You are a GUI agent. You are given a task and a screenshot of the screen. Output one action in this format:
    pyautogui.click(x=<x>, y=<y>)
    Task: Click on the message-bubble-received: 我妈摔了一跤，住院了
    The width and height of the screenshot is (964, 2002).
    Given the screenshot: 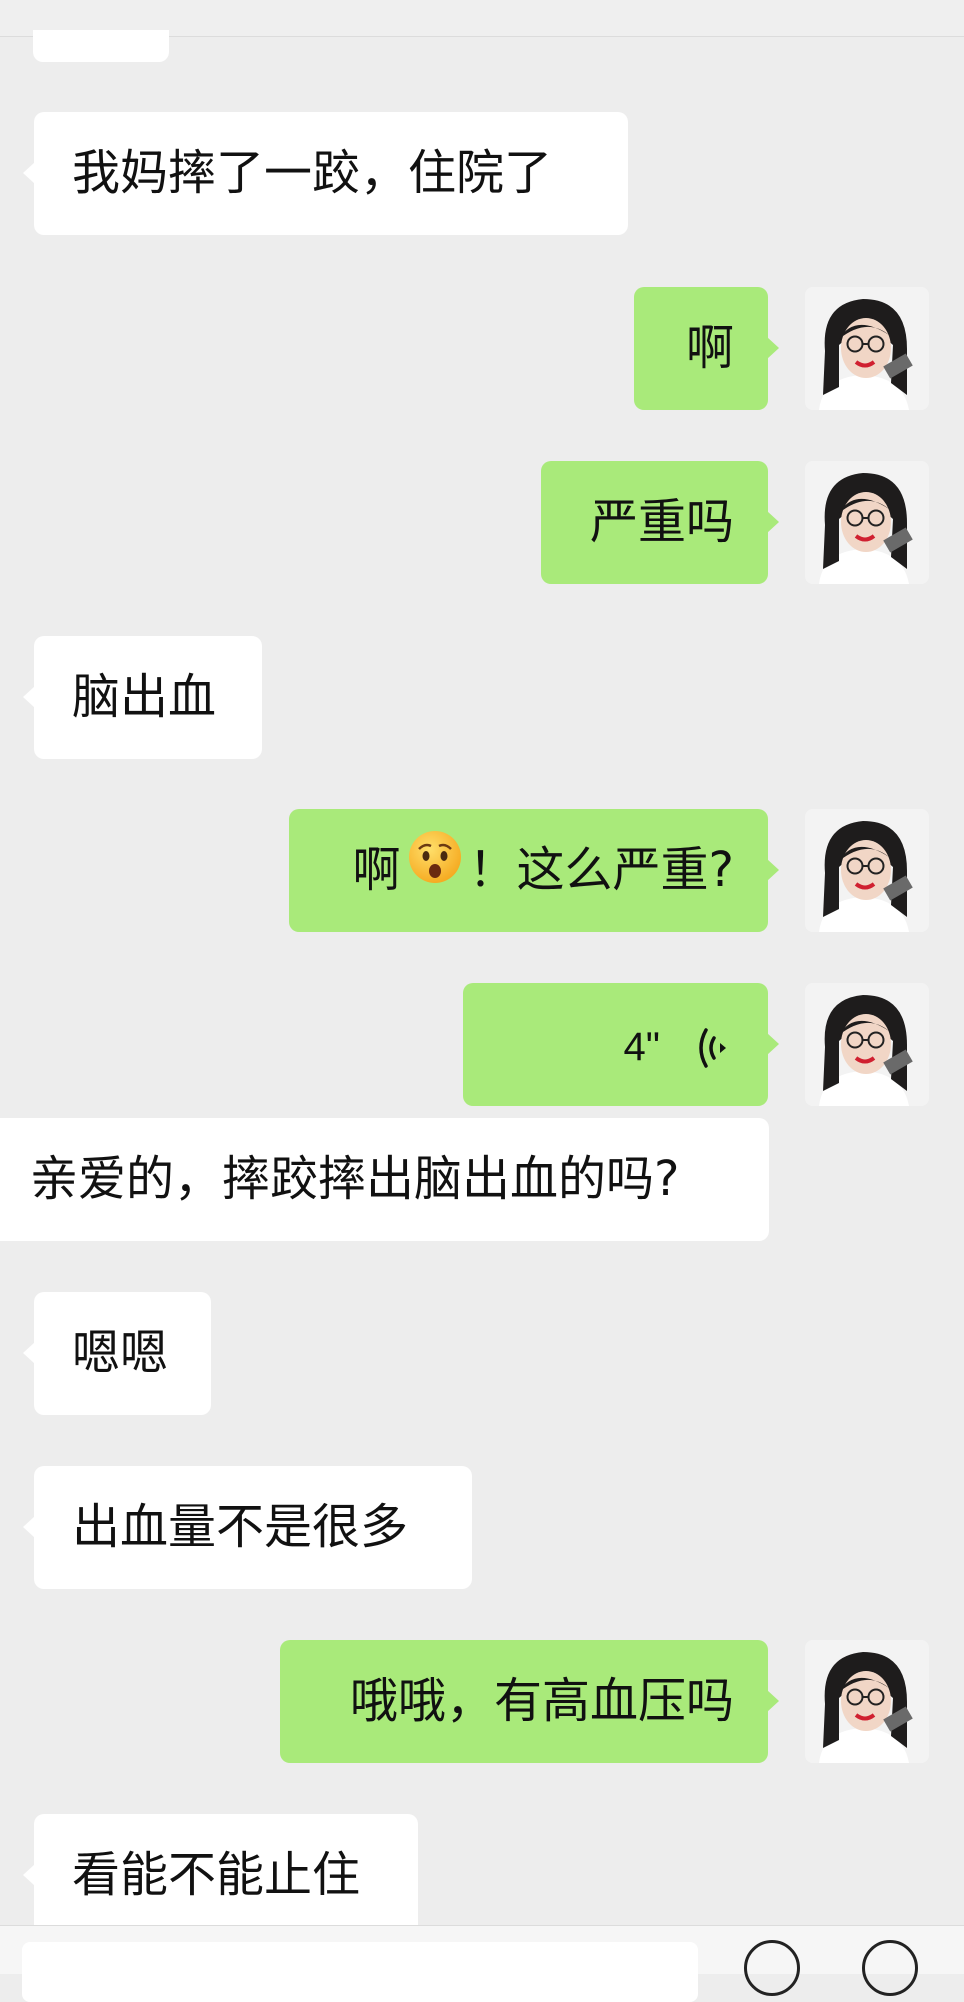 What is the action you would take?
    pyautogui.click(x=325, y=173)
    